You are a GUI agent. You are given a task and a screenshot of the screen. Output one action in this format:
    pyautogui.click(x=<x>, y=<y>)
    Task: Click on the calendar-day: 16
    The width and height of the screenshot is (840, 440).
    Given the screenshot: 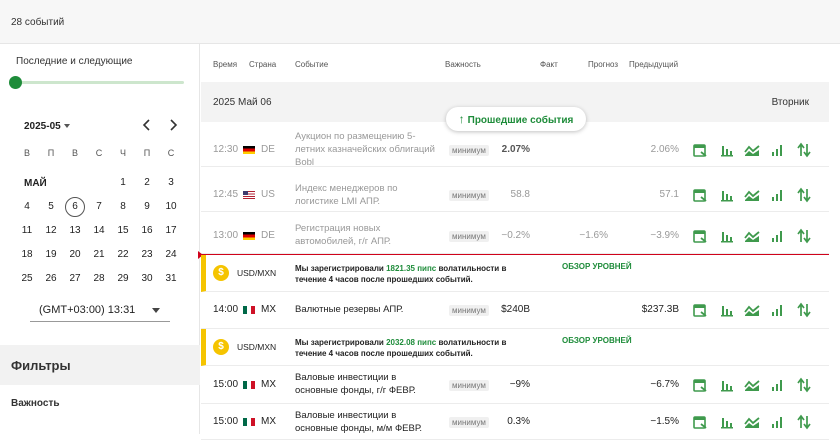 What is the action you would take?
    pyautogui.click(x=147, y=231)
    